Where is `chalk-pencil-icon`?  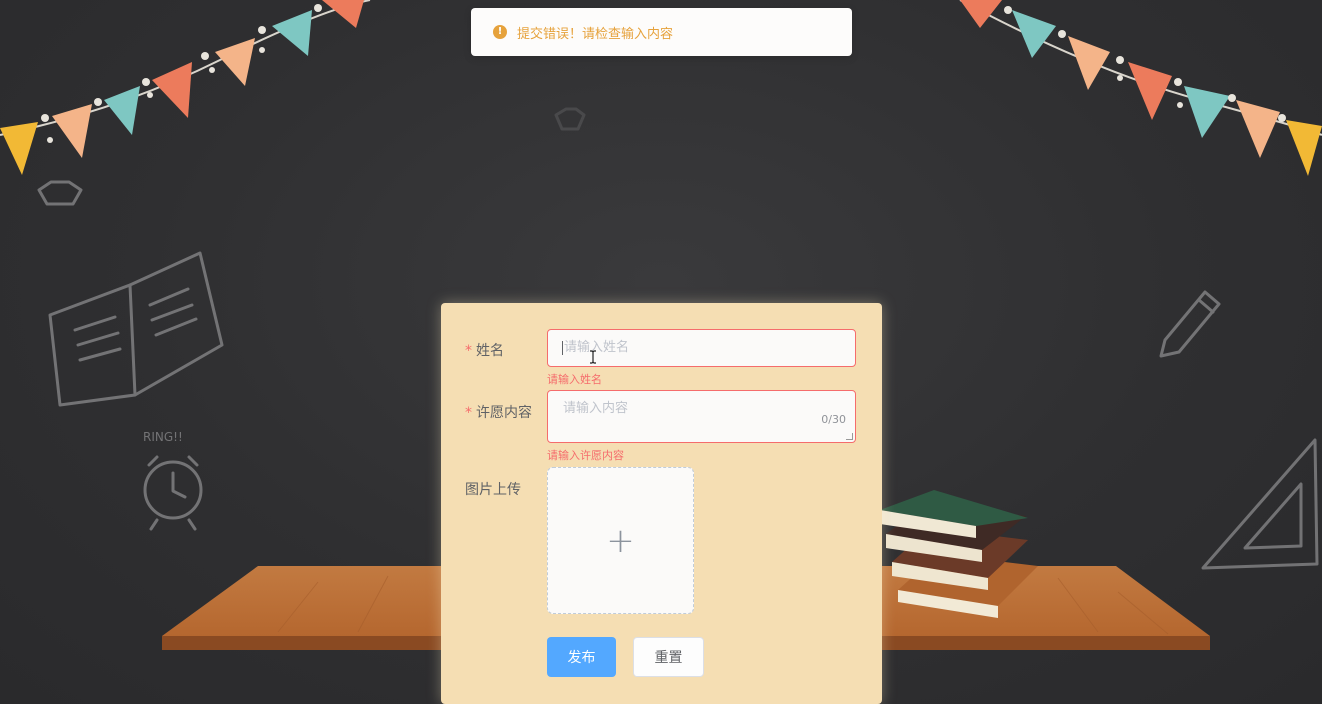 chalk-pencil-icon is located at coordinates (1190, 324).